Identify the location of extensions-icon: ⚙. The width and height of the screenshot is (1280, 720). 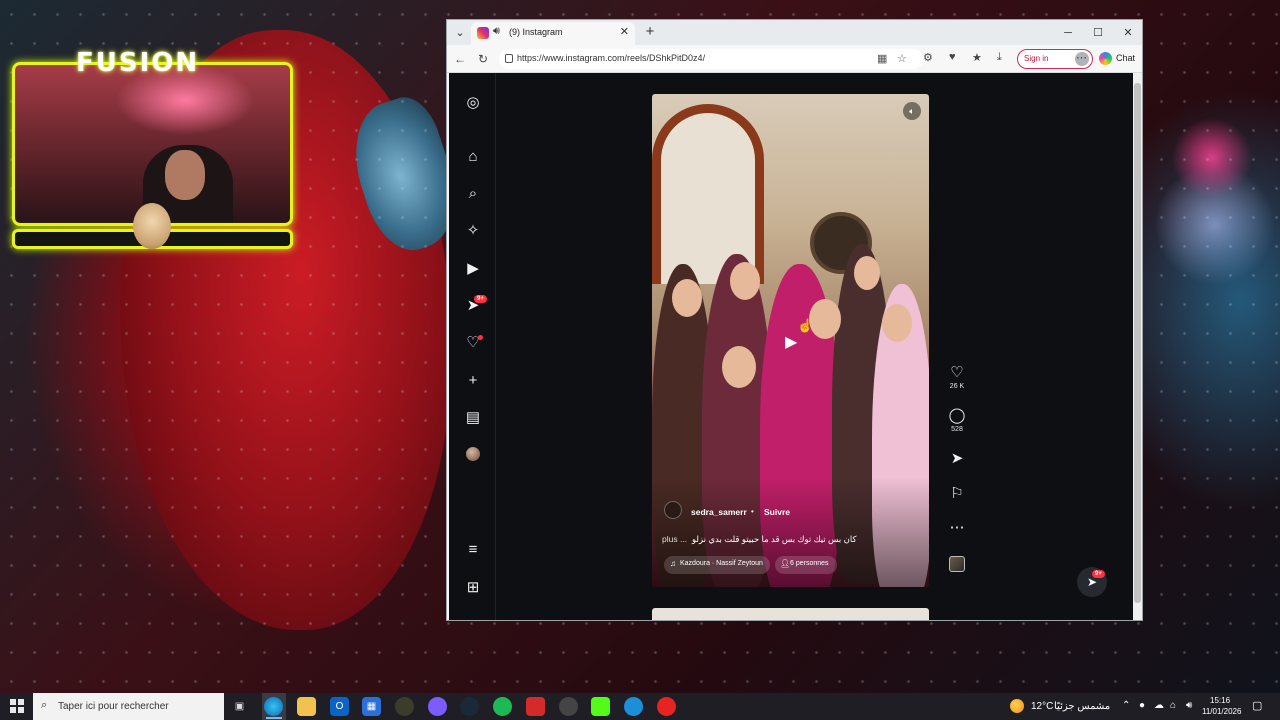
(928, 57).